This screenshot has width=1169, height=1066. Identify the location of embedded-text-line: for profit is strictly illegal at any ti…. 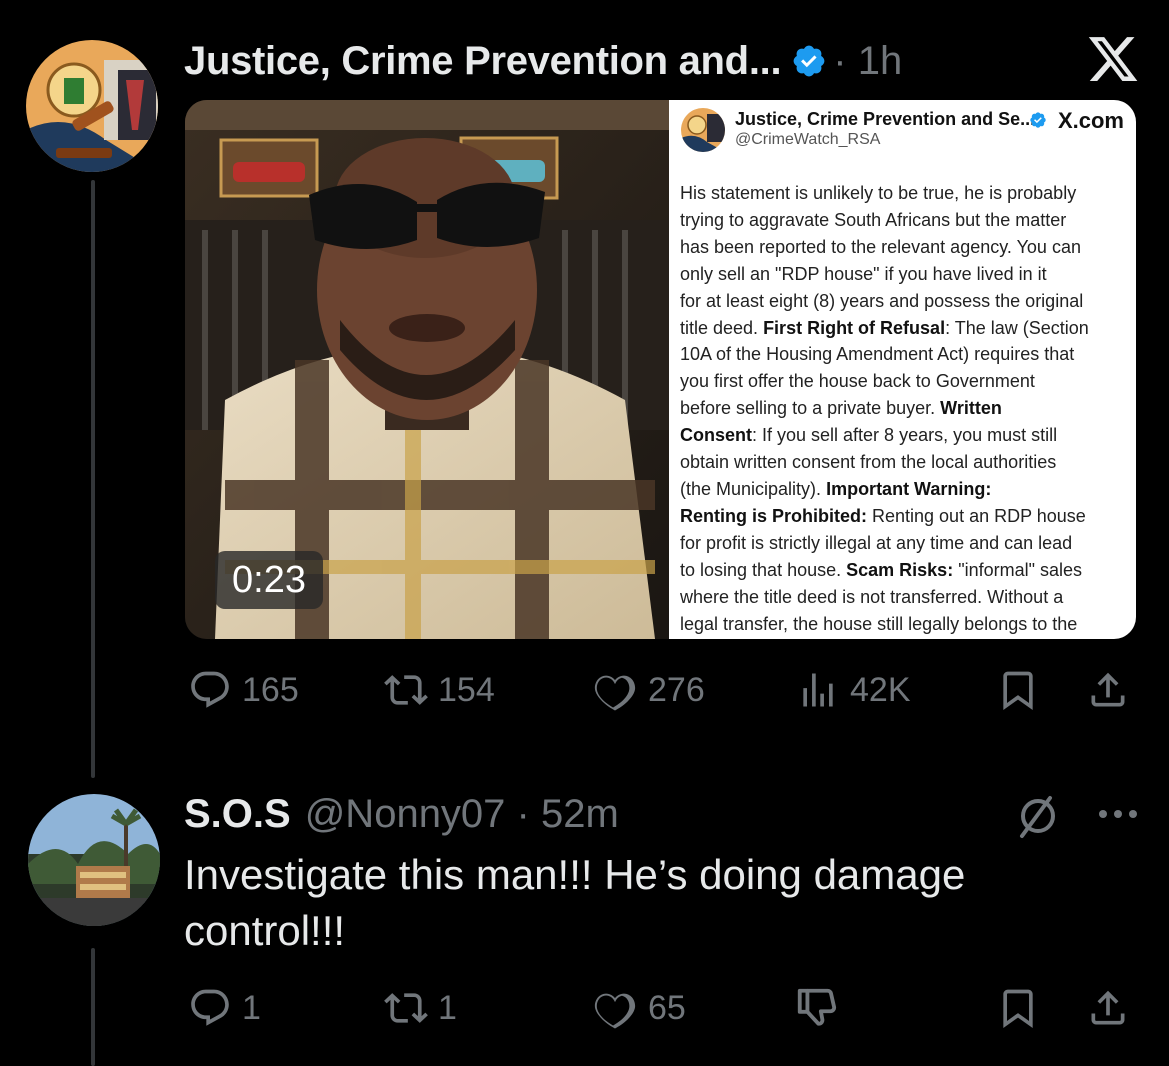
(876, 542).